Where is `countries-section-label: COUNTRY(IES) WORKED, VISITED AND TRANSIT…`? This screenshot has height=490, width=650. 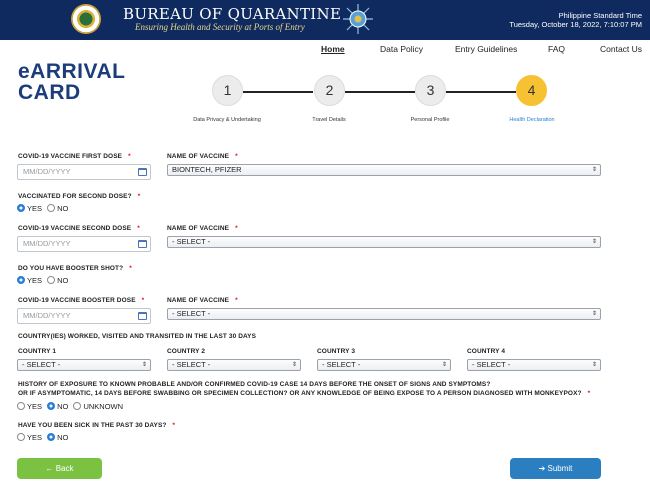
countries-section-label: COUNTRY(IES) WORKED, VISITED AND TRANSIT… is located at coordinates (137, 336).